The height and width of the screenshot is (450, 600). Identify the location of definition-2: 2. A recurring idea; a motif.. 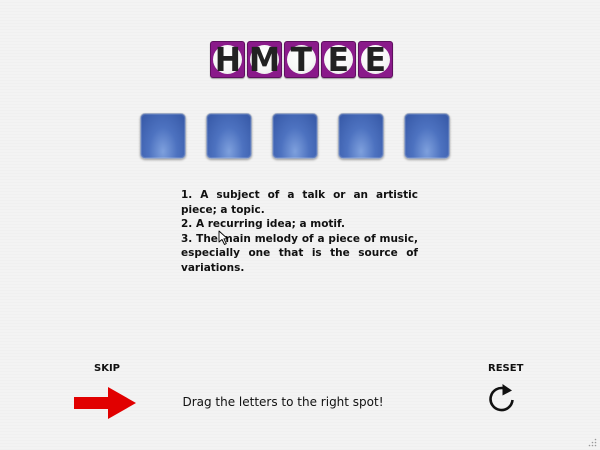
(263, 224).